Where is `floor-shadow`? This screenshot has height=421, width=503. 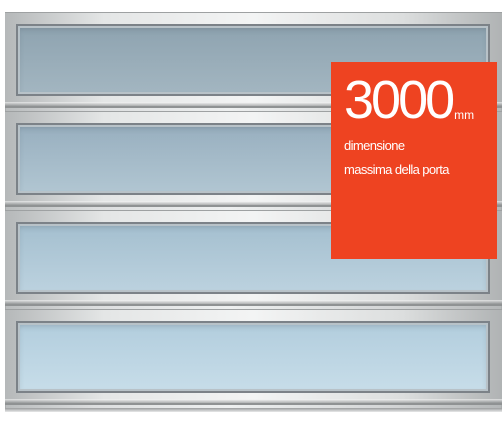
floor-shadow is located at coordinates (253, 410).